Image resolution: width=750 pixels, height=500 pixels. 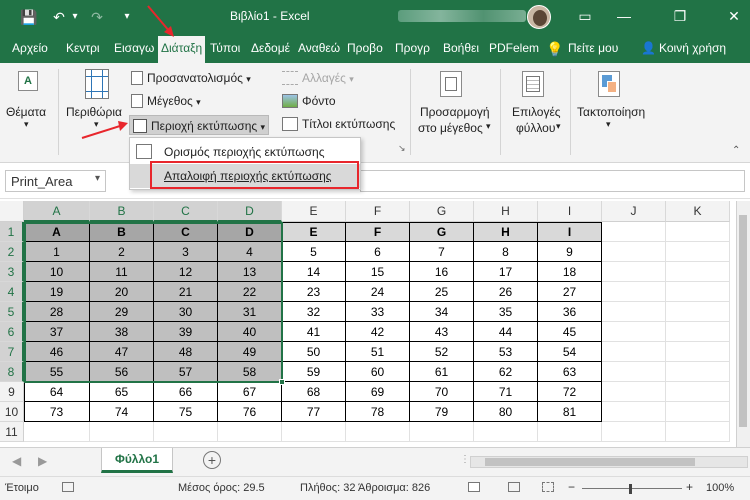 What do you see at coordinates (378, 332) in the screenshot?
I see `table-cell: 42` at bounding box center [378, 332].